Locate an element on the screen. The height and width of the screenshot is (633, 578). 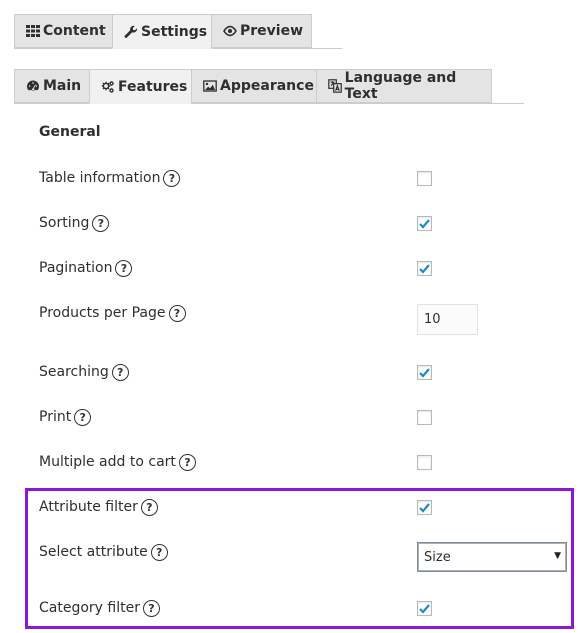
tab-label: Language and Text is located at coordinates (400, 86).